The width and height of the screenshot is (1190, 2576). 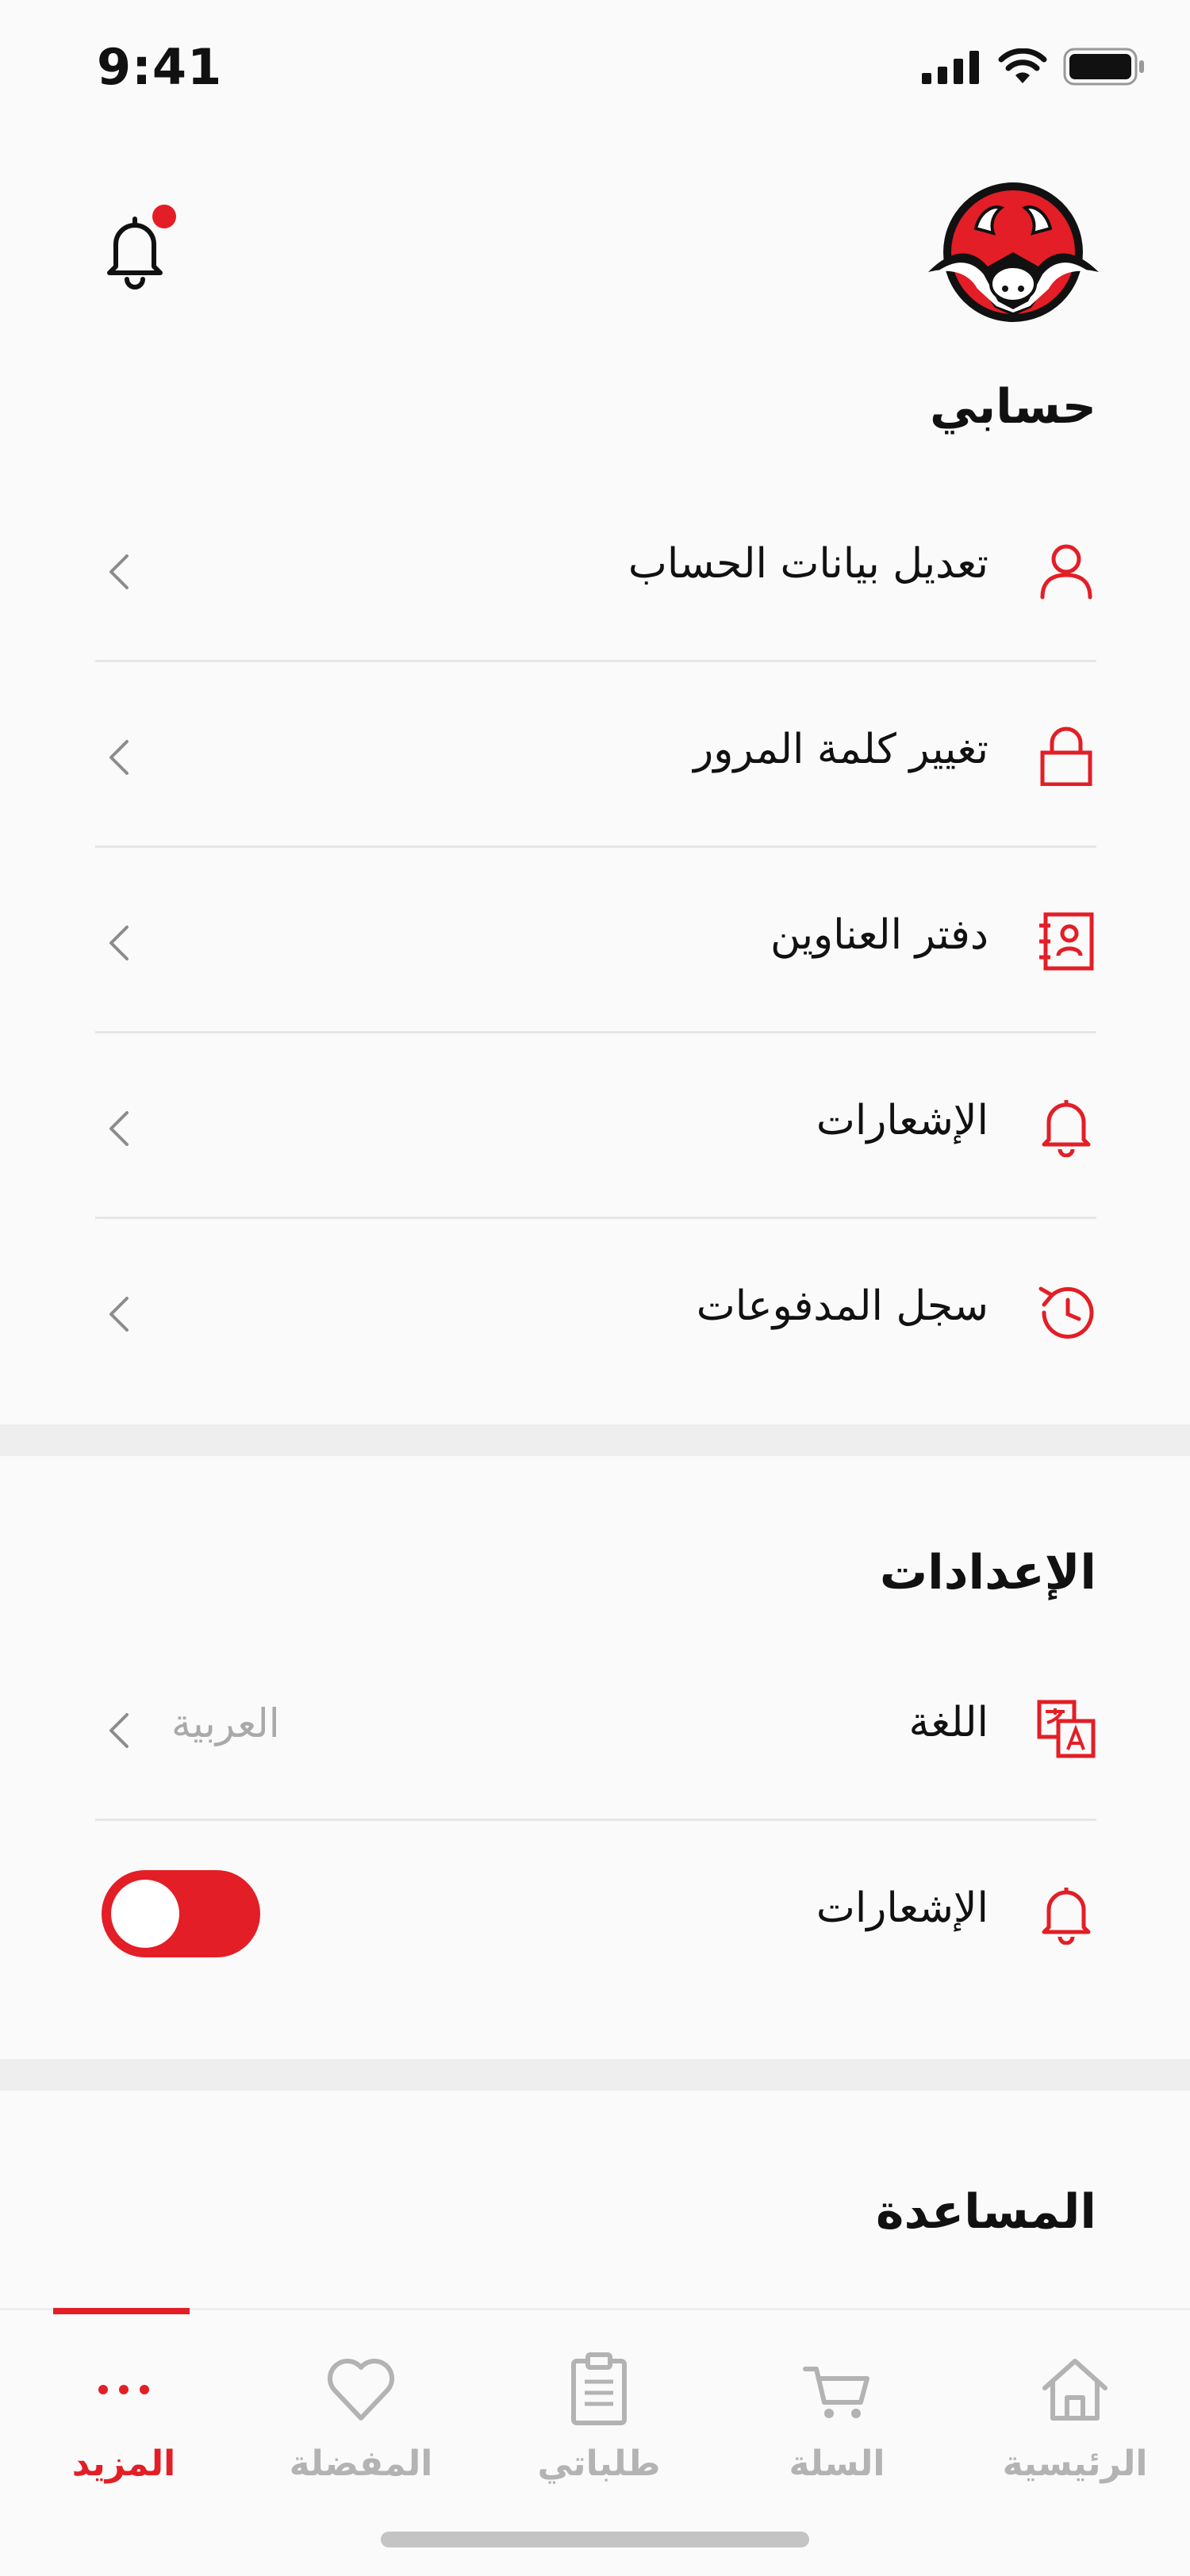 What do you see at coordinates (595, 1914) in the screenshot?
I see `settings-row-notifications: الإشعارات` at bounding box center [595, 1914].